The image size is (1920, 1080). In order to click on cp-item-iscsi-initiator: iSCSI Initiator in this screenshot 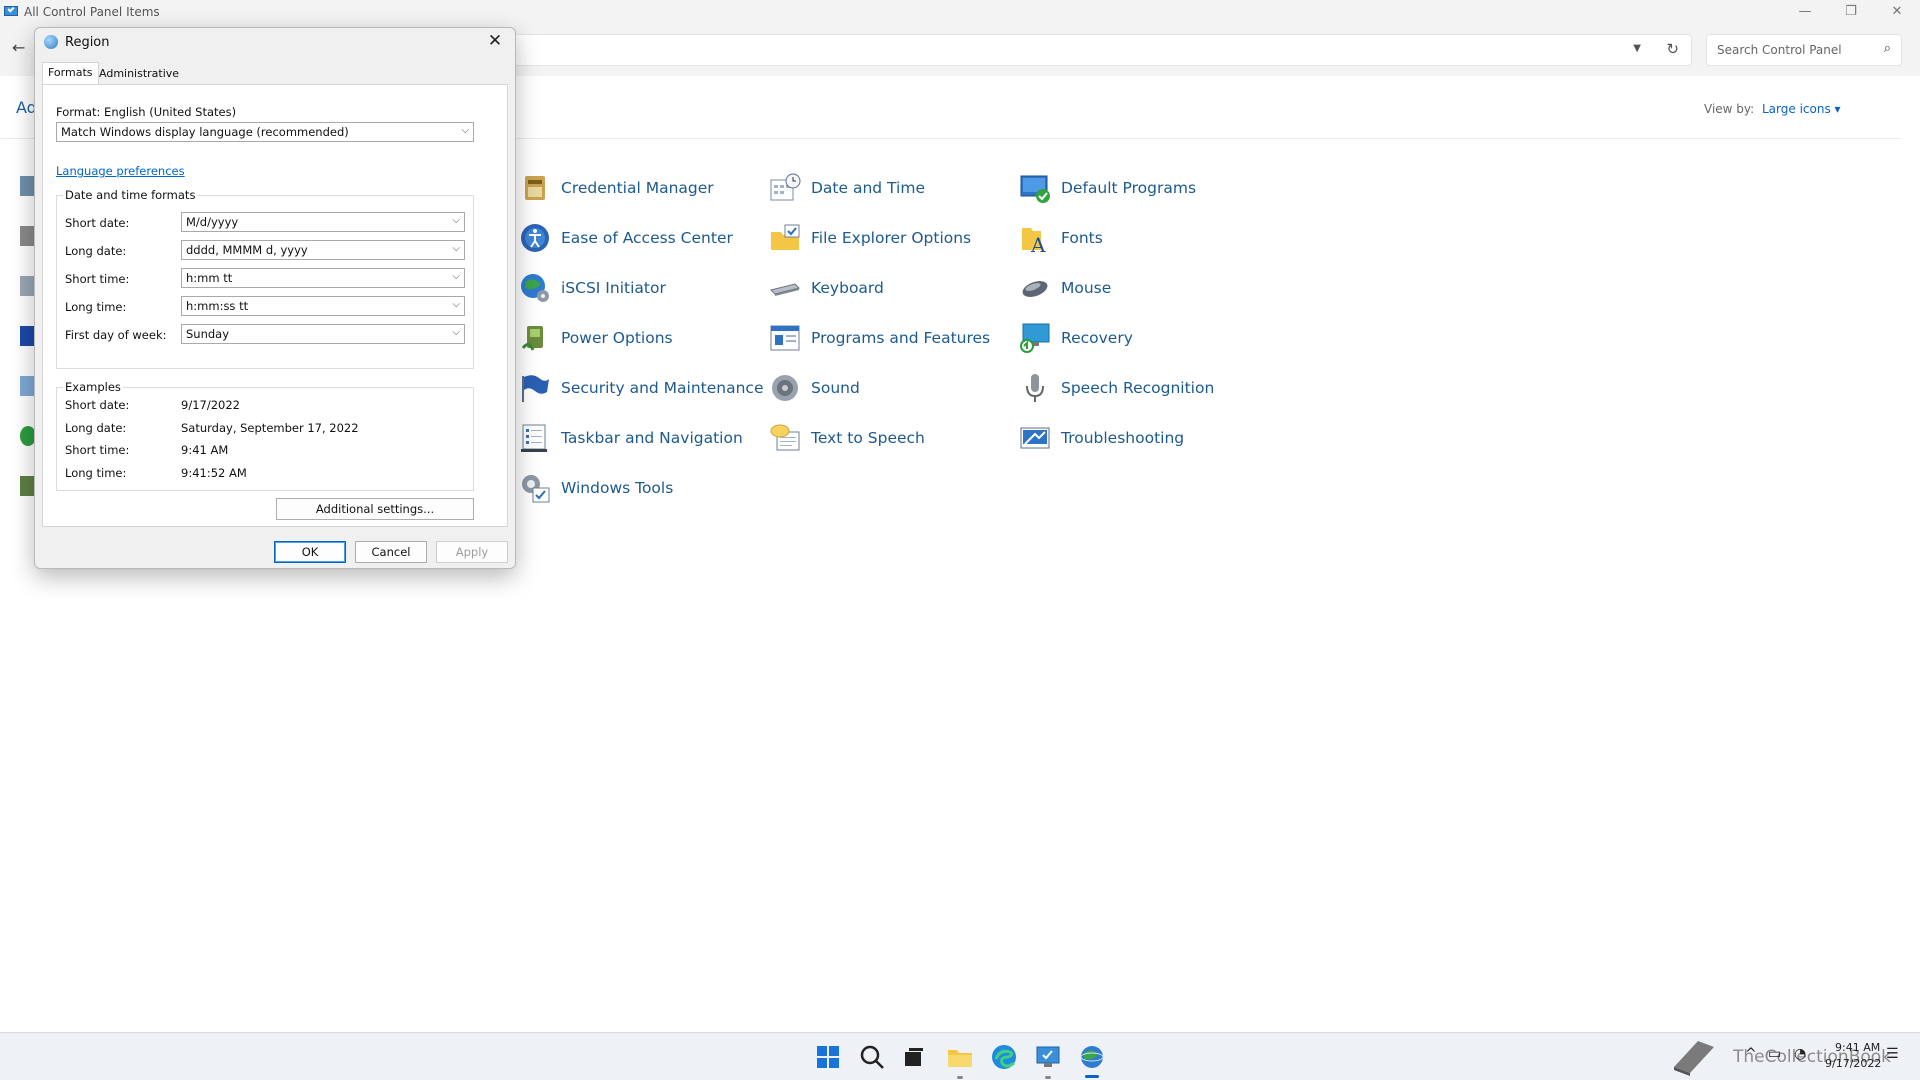, I will do `click(592, 288)`.